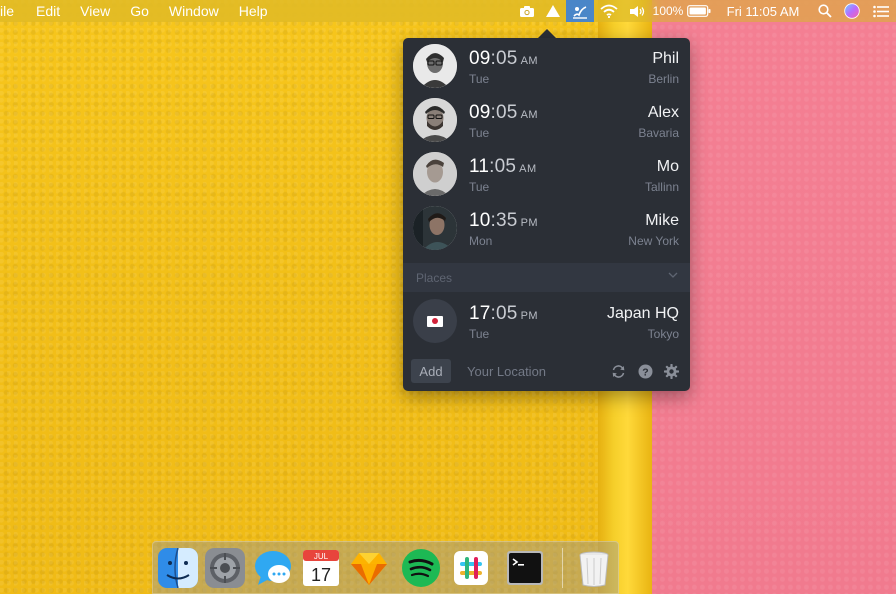 Image resolution: width=896 pixels, height=594 pixels. I want to click on notification-center-icon, so click(881, 11).